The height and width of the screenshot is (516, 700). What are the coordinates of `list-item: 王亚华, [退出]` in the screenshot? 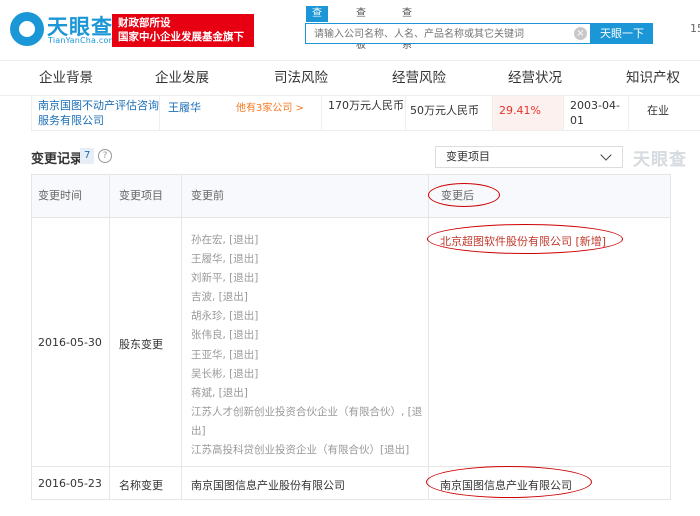 It's located at (225, 354).